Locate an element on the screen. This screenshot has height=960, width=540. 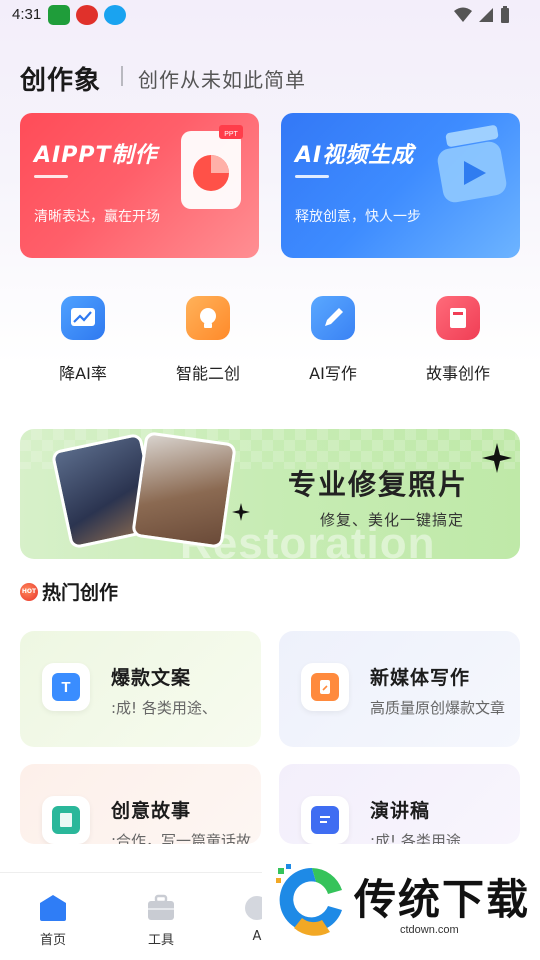
card-icon-wrap: T is located at coordinates (66, 687).